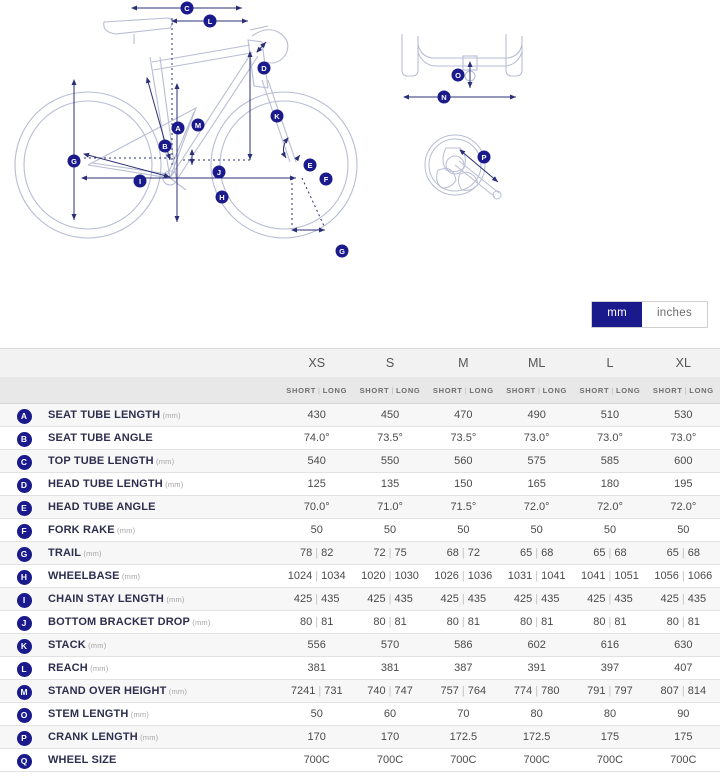 The height and width of the screenshot is (783, 720). What do you see at coordinates (317, 553) in the screenshot?
I see `value-cell: 78 | 82` at bounding box center [317, 553].